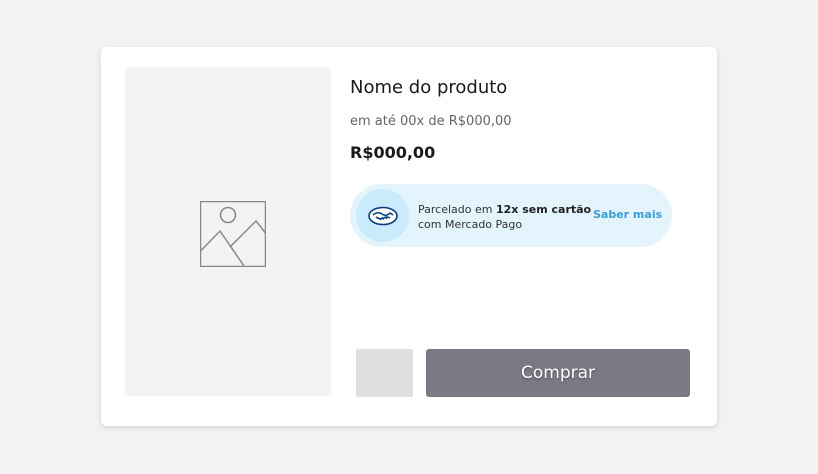 The image size is (818, 474). Describe the element at coordinates (470, 224) in the screenshot. I see `mercado-pago-line2: com Mercado Pago` at that location.